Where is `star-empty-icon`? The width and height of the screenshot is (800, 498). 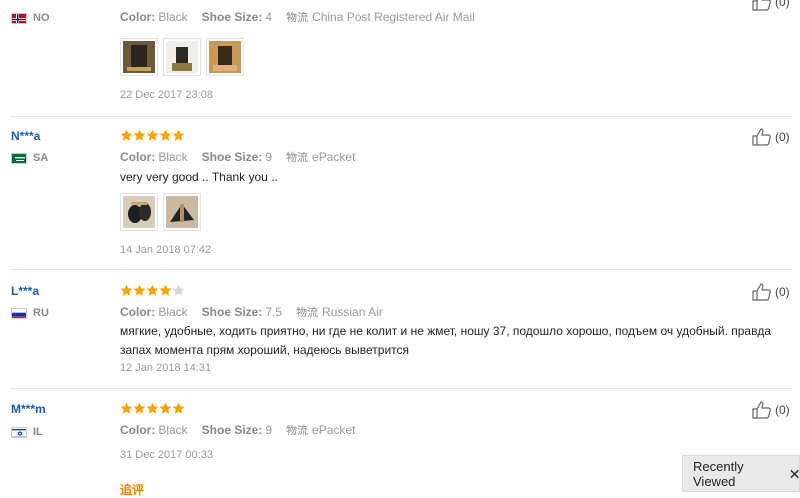
star-empty-icon is located at coordinates (178, 290).